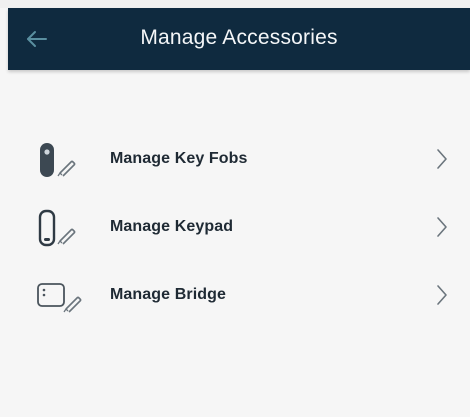 Image resolution: width=470 pixels, height=417 pixels. What do you see at coordinates (61, 296) in the screenshot?
I see `bridge-icon` at bounding box center [61, 296].